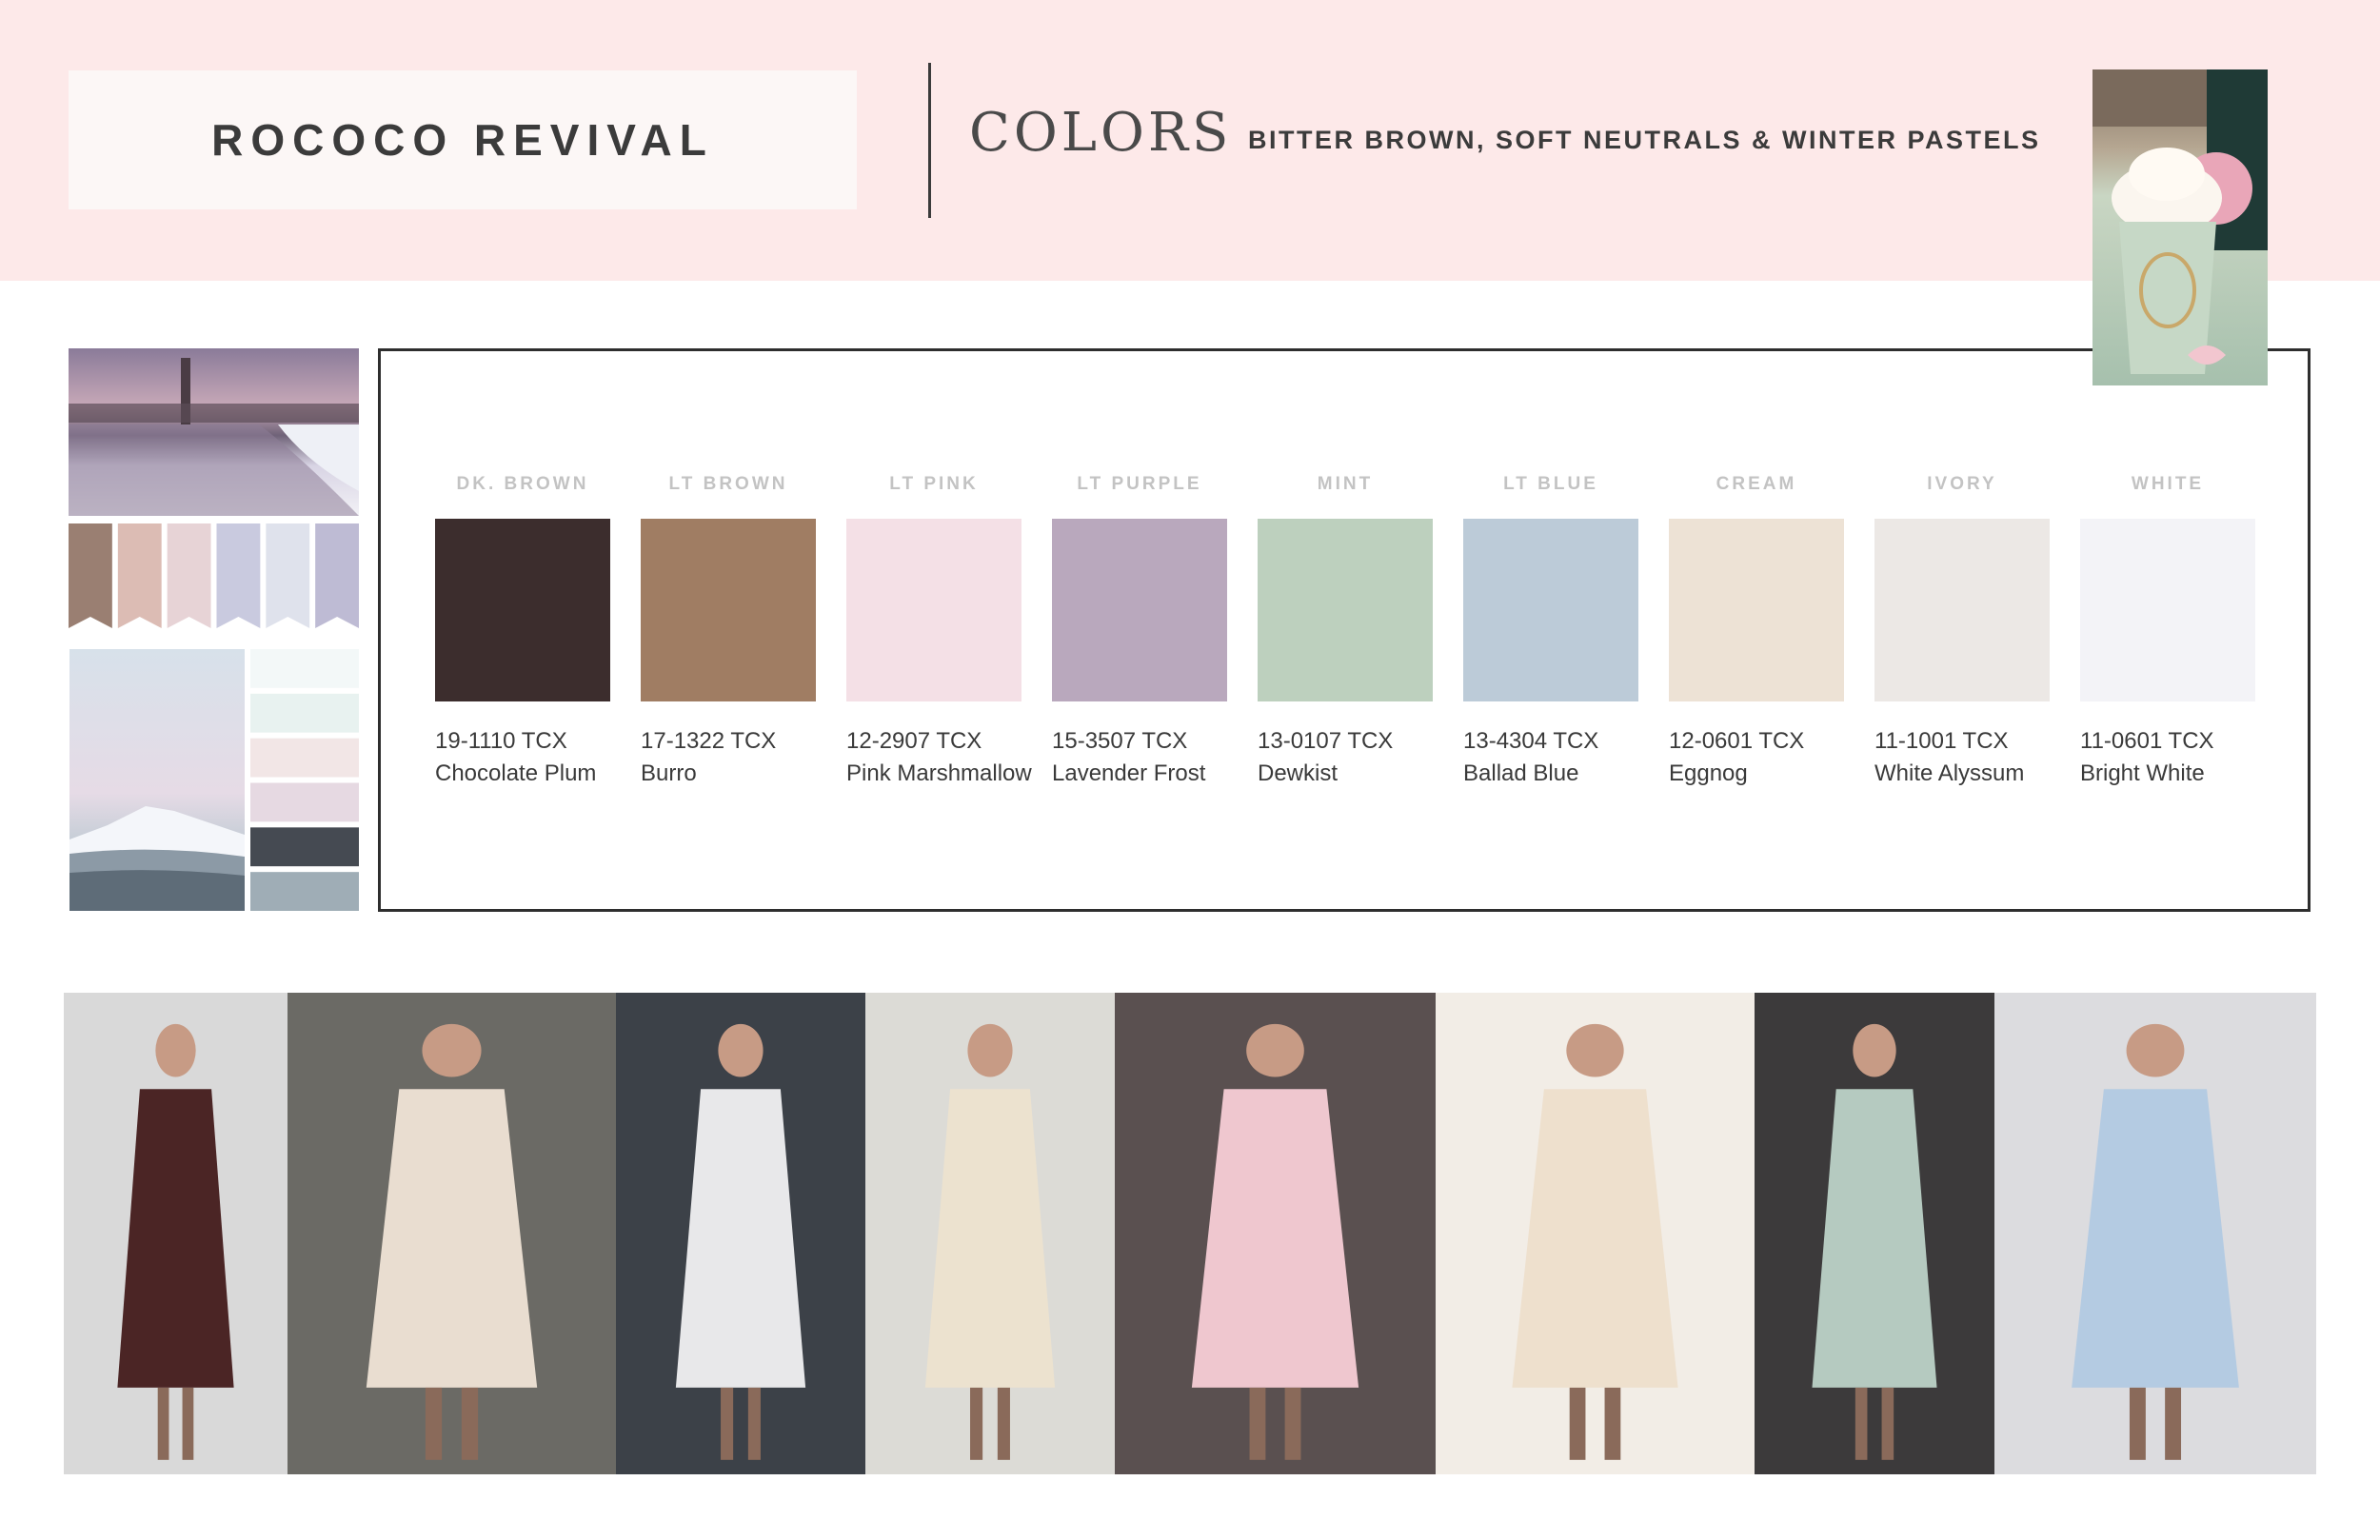 The image size is (2380, 1540). Describe the element at coordinates (2168, 484) in the screenshot. I see `swatch-label: WHITE` at that location.